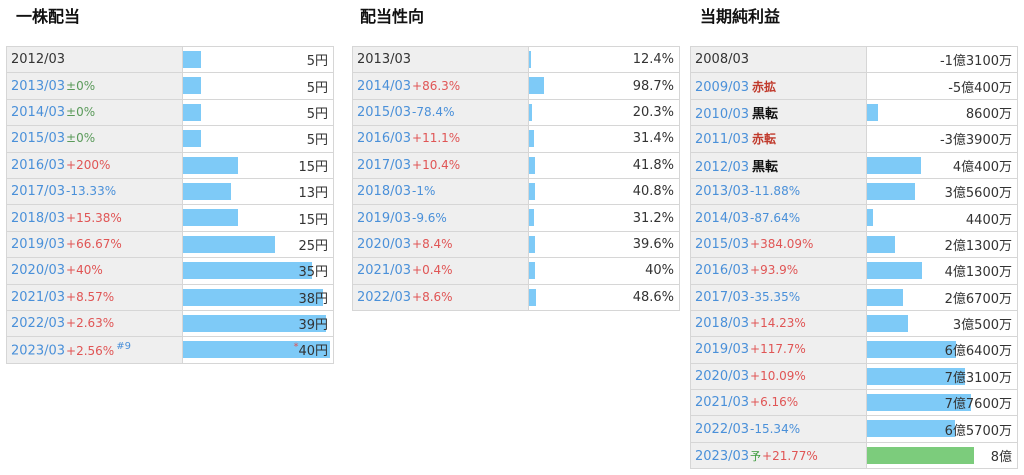 The height and width of the screenshot is (475, 1024). I want to click on row-label: 2011/03 赤転, so click(778, 139).